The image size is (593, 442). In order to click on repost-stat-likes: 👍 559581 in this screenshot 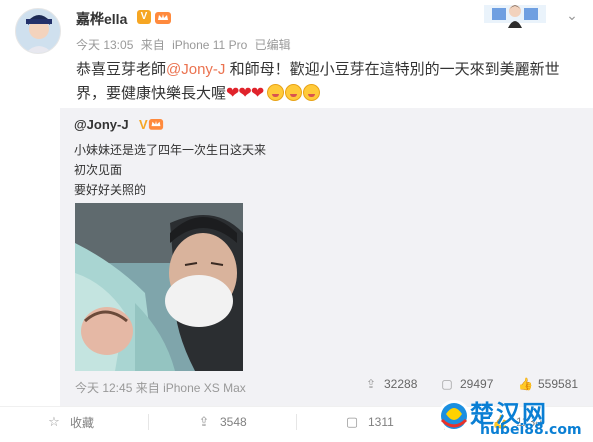, I will do `click(548, 384)`.